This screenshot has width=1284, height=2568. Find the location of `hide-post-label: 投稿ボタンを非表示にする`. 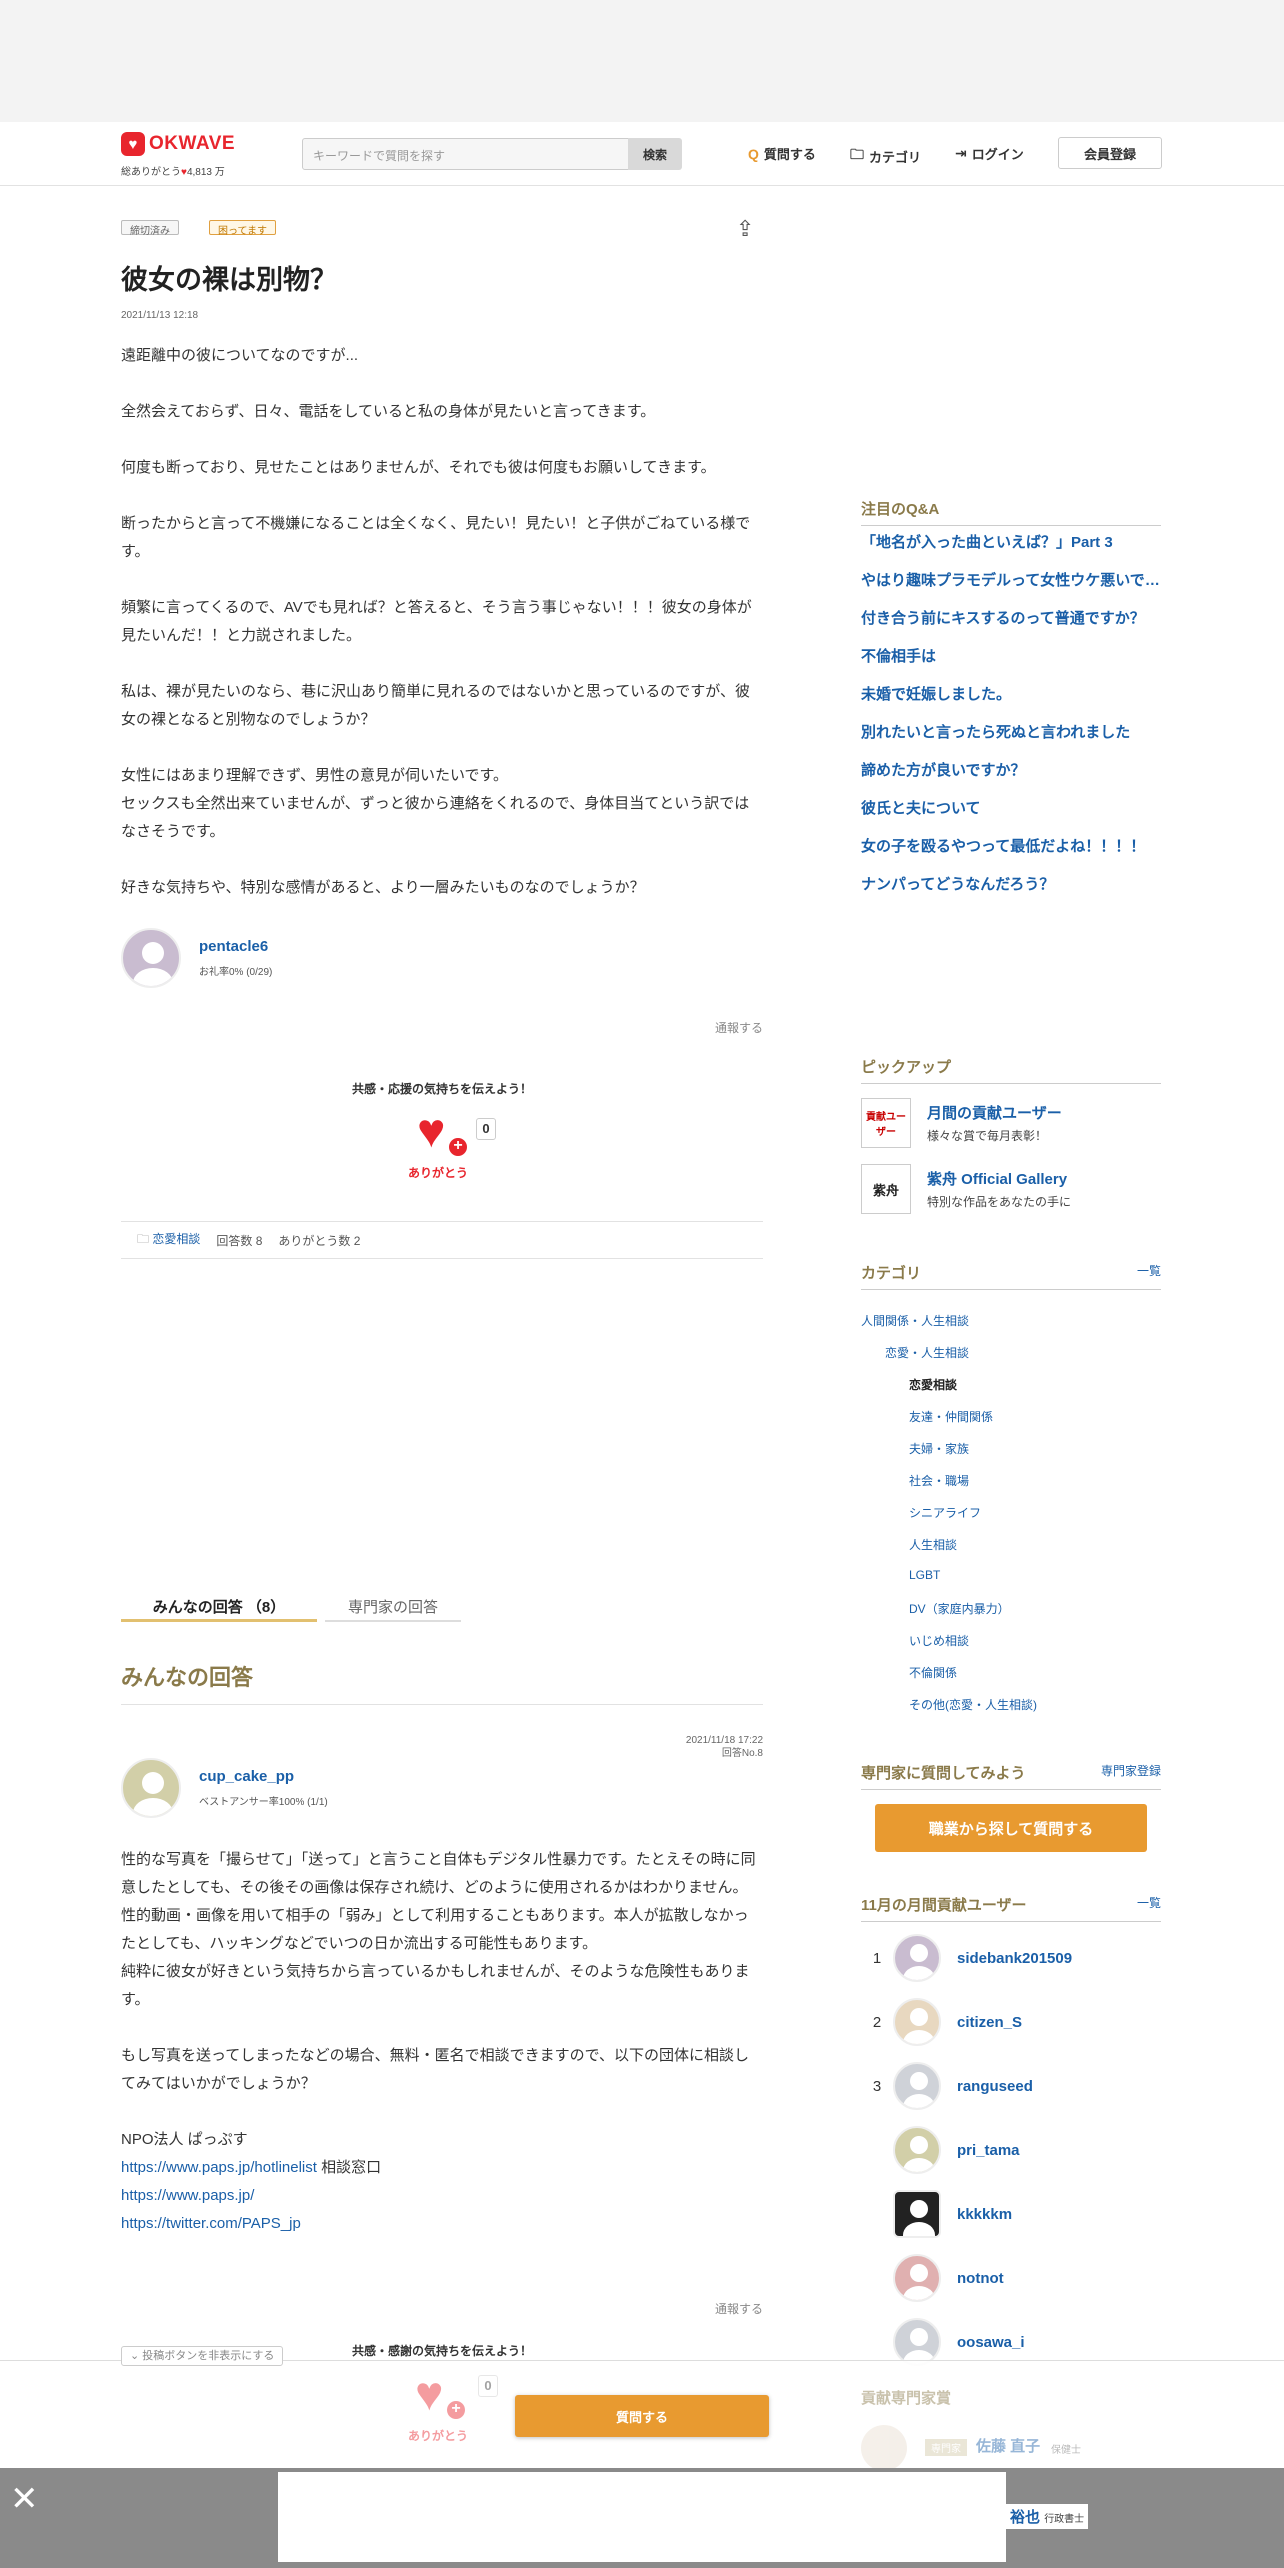

hide-post-label: 投稿ボタンを非表示にする is located at coordinates (208, 2356).